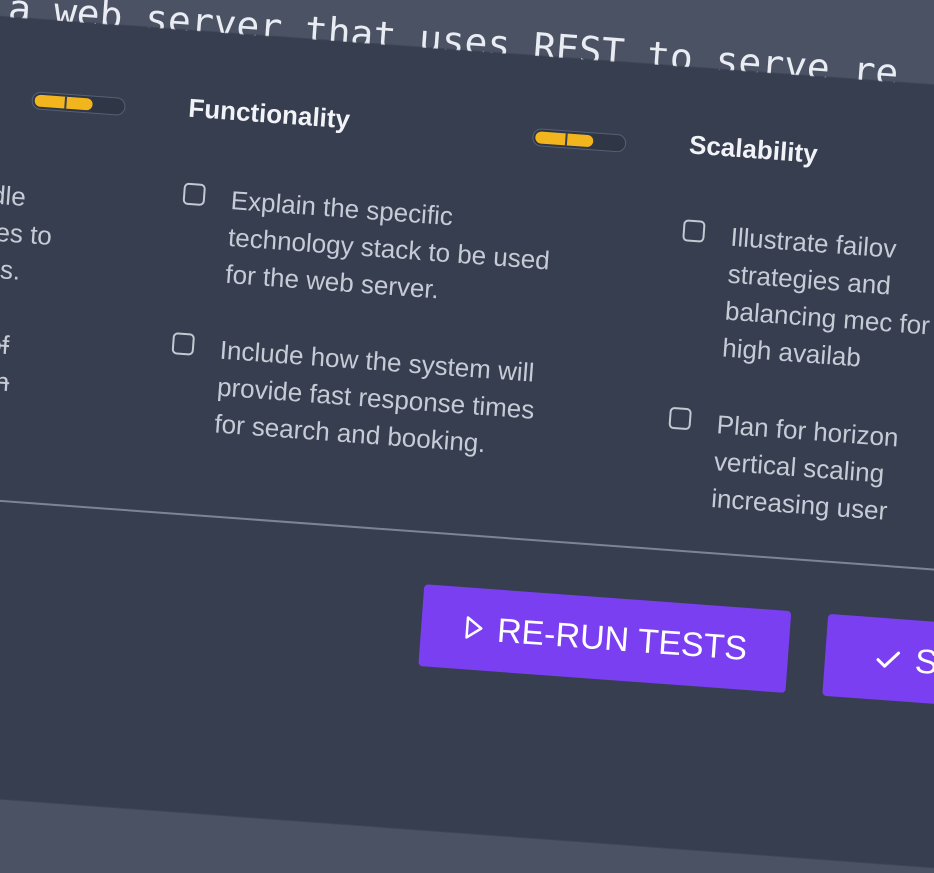 This screenshot has width=934, height=873. I want to click on left-column-strike-fragment: n of, so click(5, 344).